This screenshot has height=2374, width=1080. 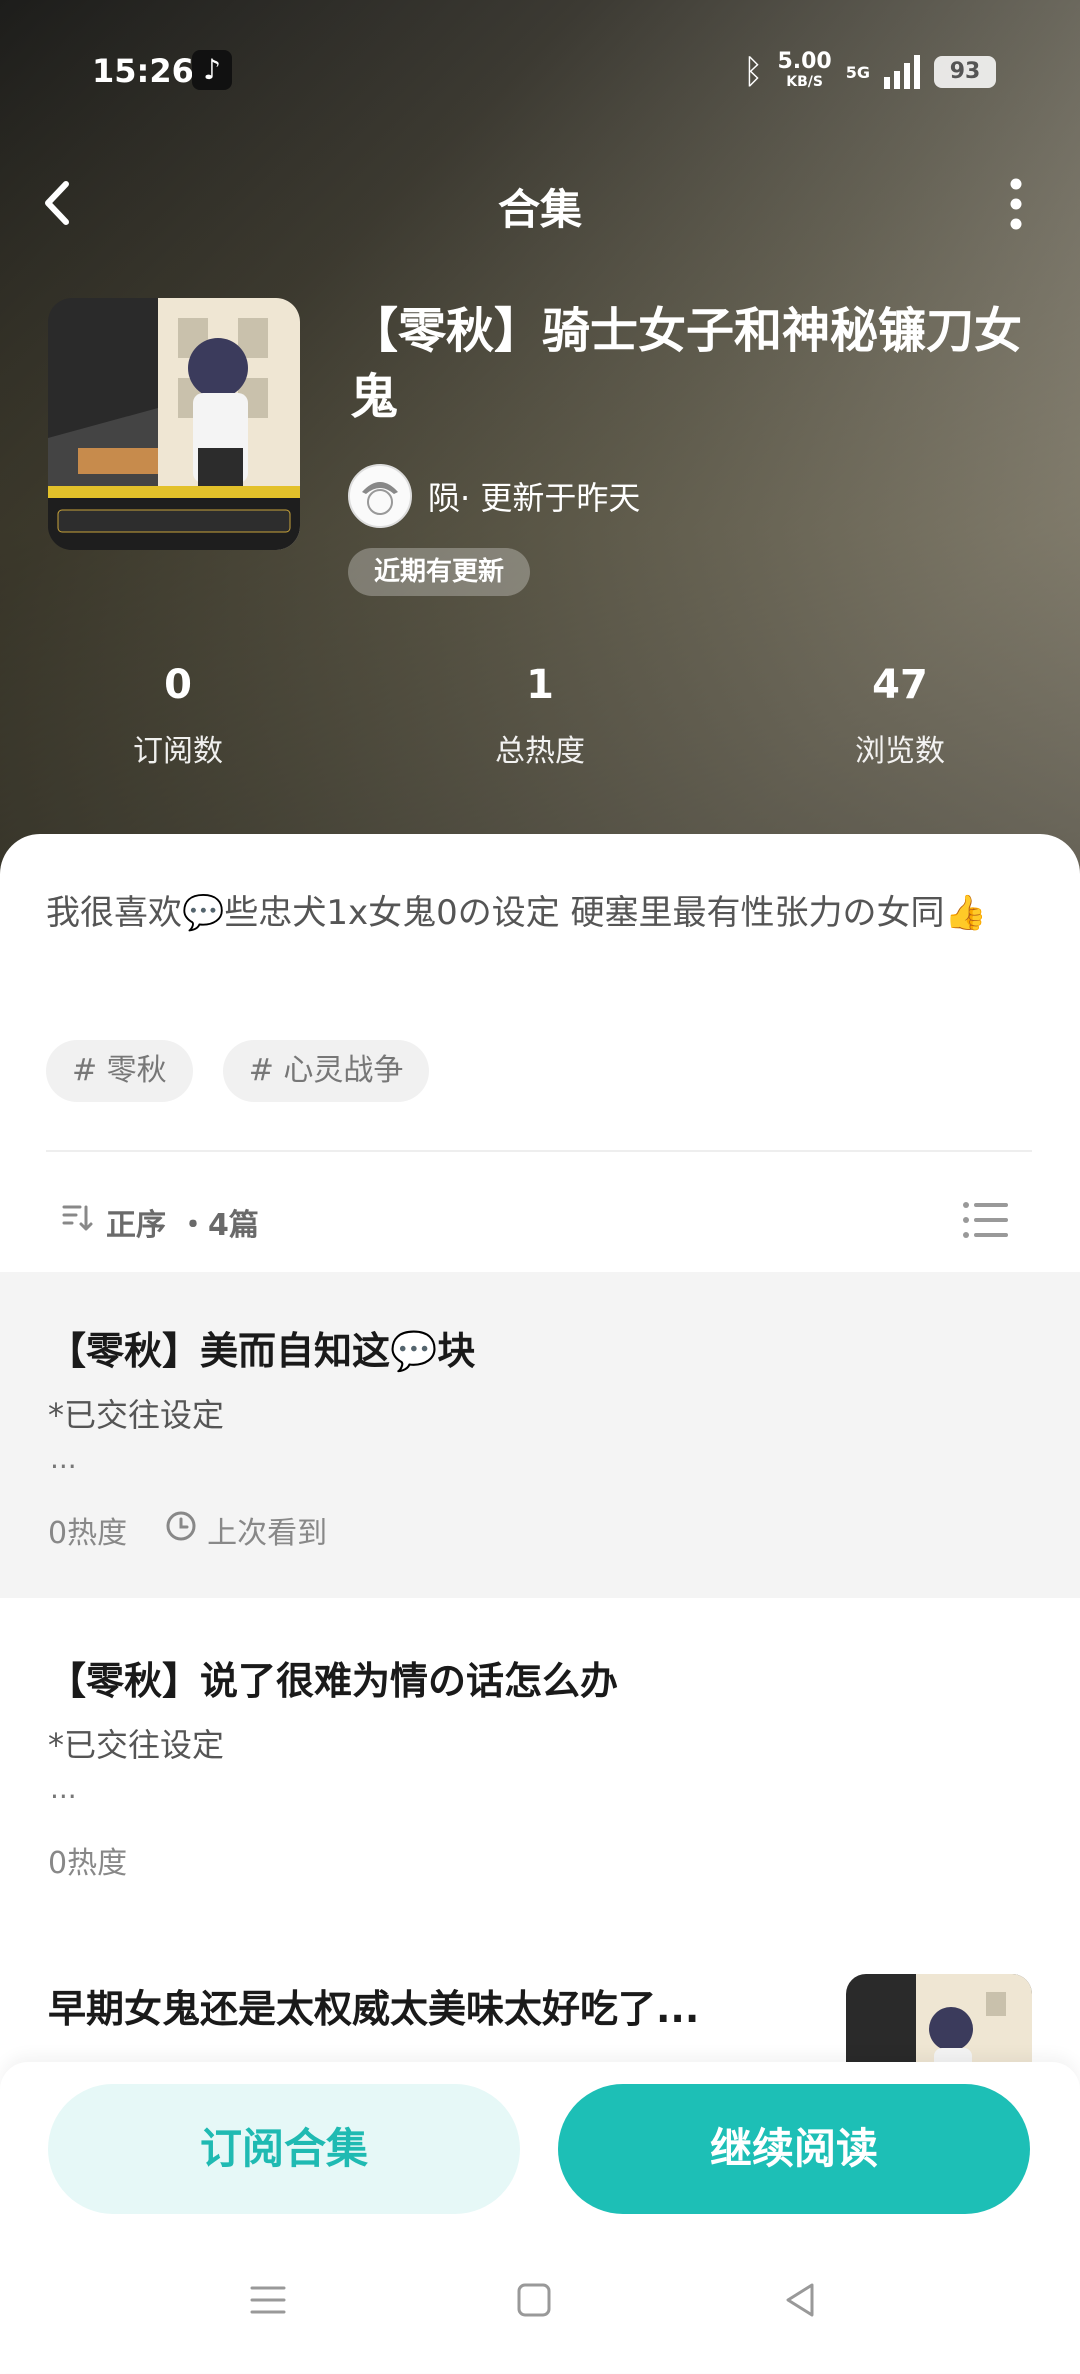 I want to click on continue-reading-button: 继续阅读, so click(x=794, y=2149).